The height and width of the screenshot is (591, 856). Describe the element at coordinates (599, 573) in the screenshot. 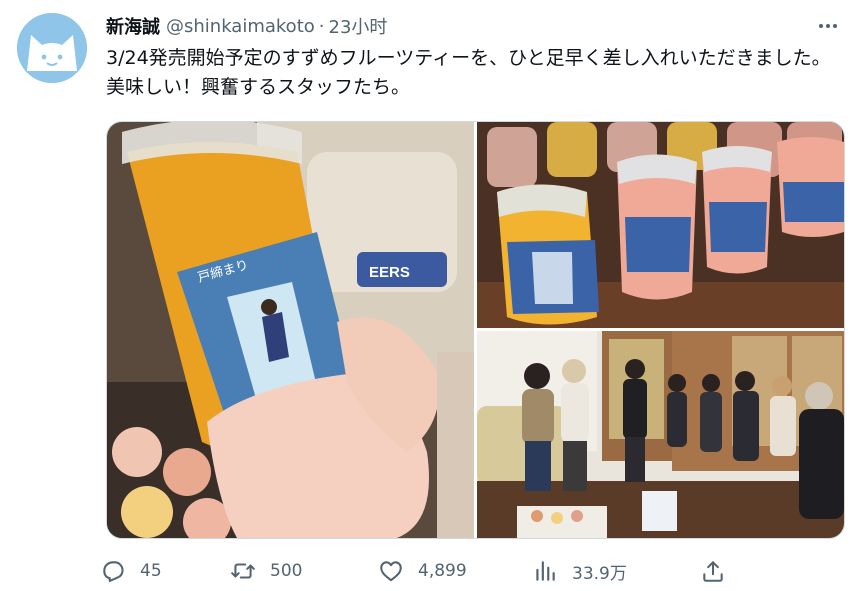

I see `views-count: 33.9万` at that location.